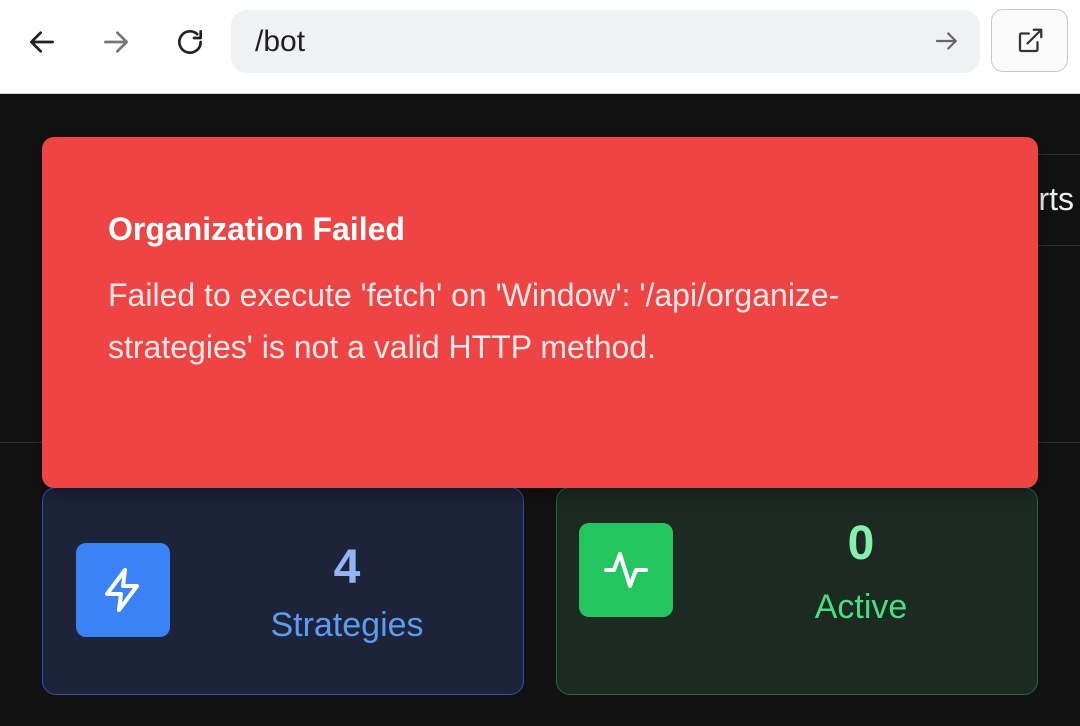 This screenshot has height=726, width=1080. What do you see at coordinates (256, 229) in the screenshot?
I see `toast-title: Organization Failed` at bounding box center [256, 229].